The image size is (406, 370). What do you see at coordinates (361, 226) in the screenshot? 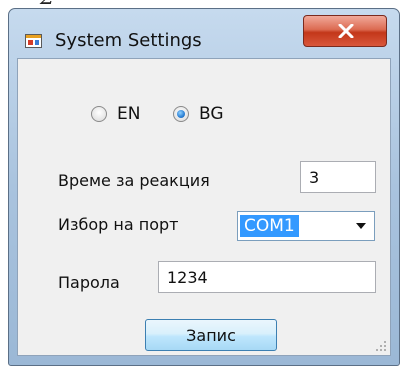
I see `chevron-down-icon` at bounding box center [361, 226].